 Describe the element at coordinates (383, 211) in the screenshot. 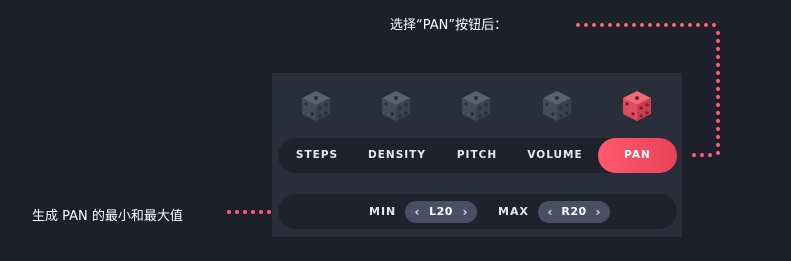

I see `min-label: MIN` at that location.